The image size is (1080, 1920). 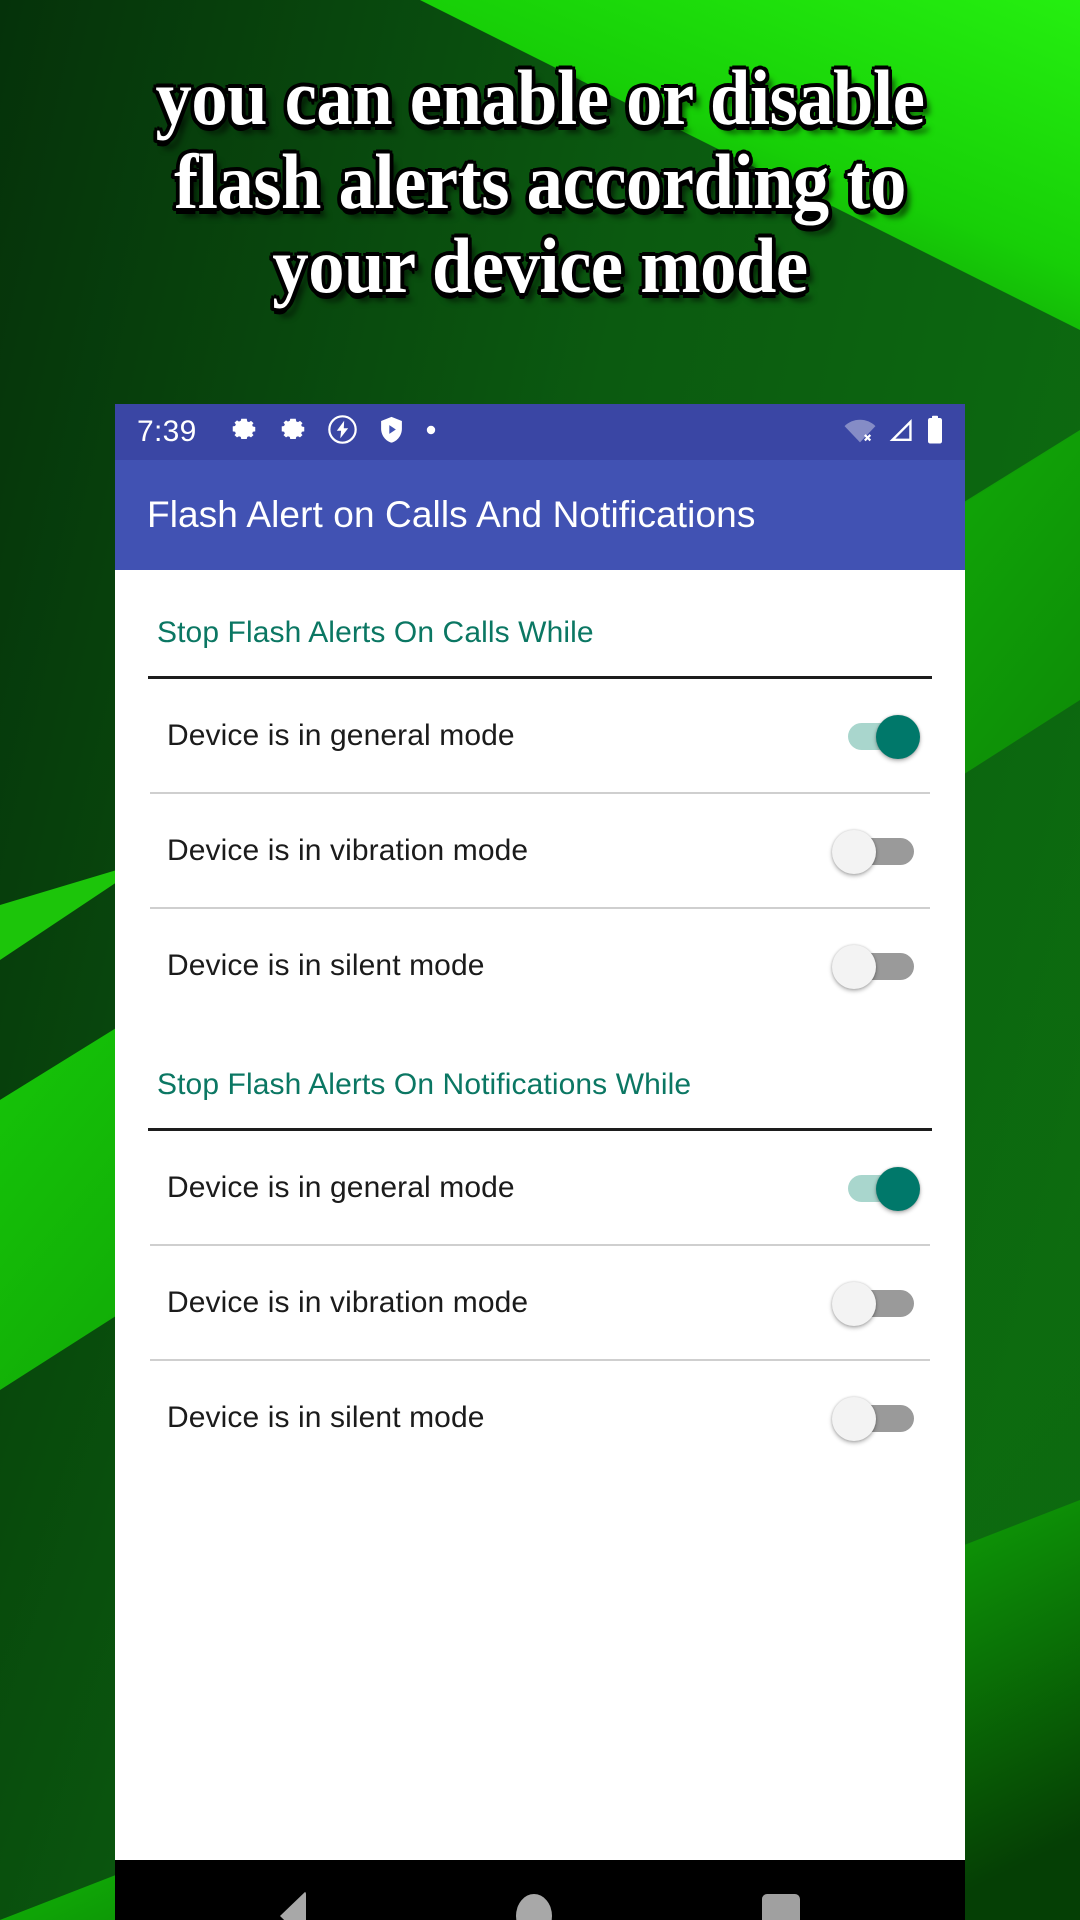 I want to click on toggle-general-notifications, so click(x=877, y=1188).